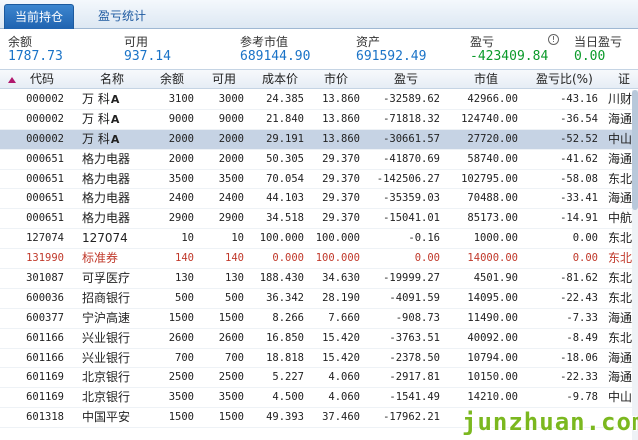 This screenshot has width=638, height=440. I want to click on cell-price: 15.420, so click(341, 337).